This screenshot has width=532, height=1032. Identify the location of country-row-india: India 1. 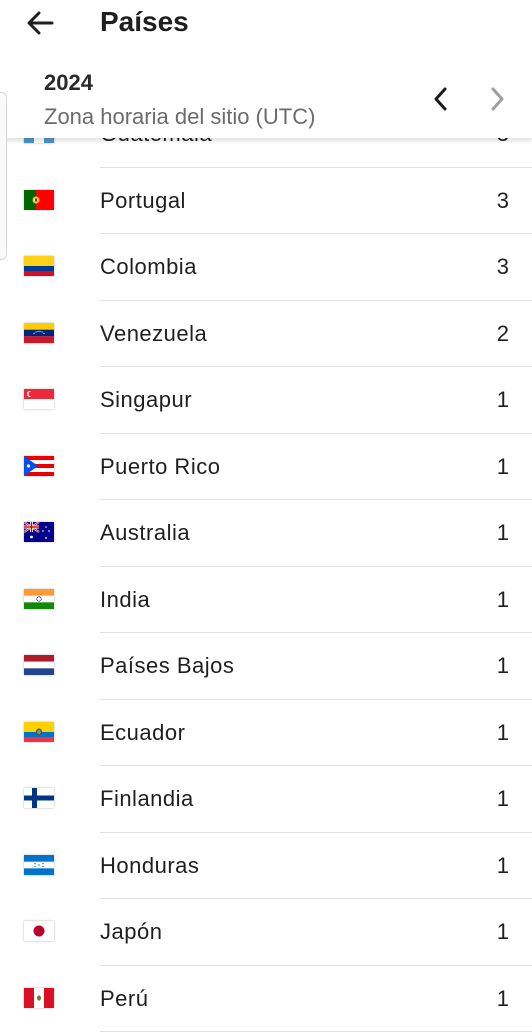
(266, 600).